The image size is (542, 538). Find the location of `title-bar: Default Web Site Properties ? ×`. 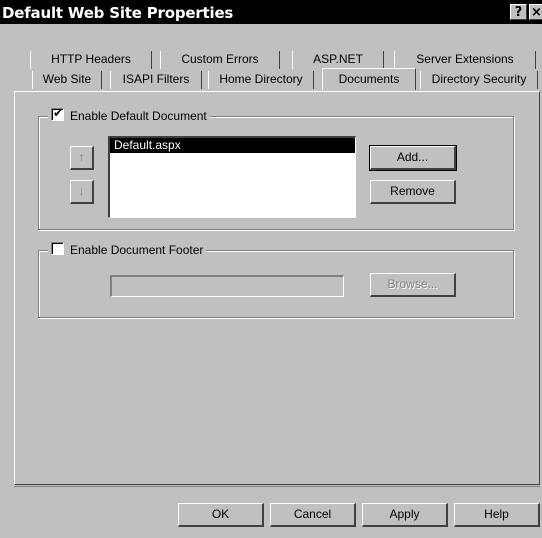

title-bar: Default Web Site Properties ? × is located at coordinates (271, 12).